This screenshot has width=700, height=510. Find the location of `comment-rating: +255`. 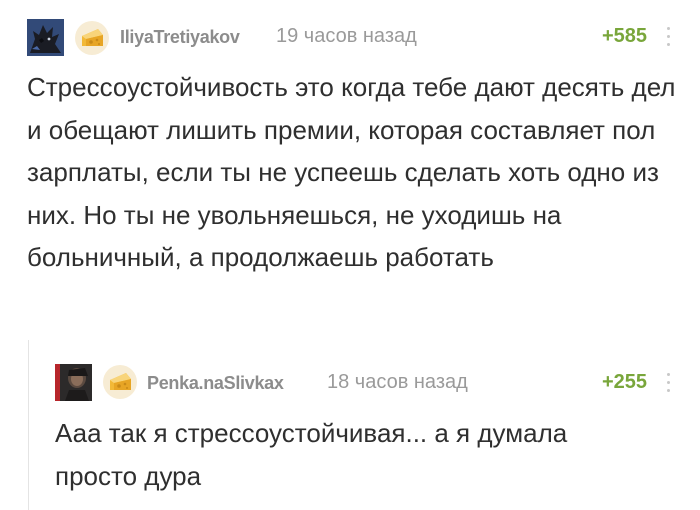

comment-rating: +255 is located at coordinates (624, 382).